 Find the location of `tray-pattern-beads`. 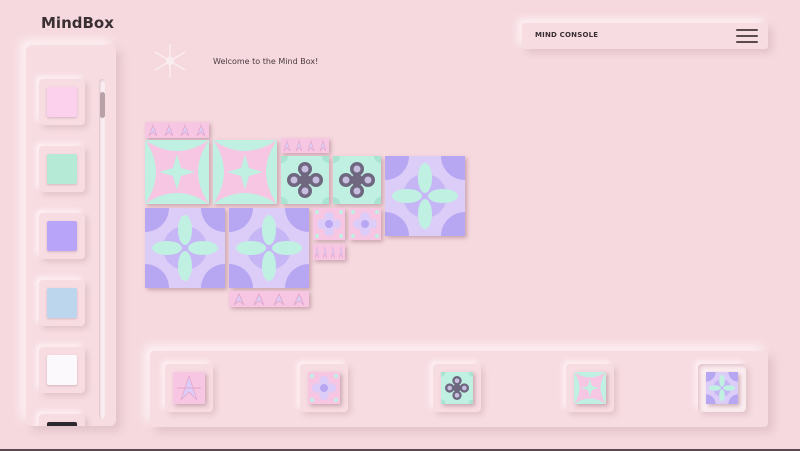

tray-pattern-beads is located at coordinates (457, 388).